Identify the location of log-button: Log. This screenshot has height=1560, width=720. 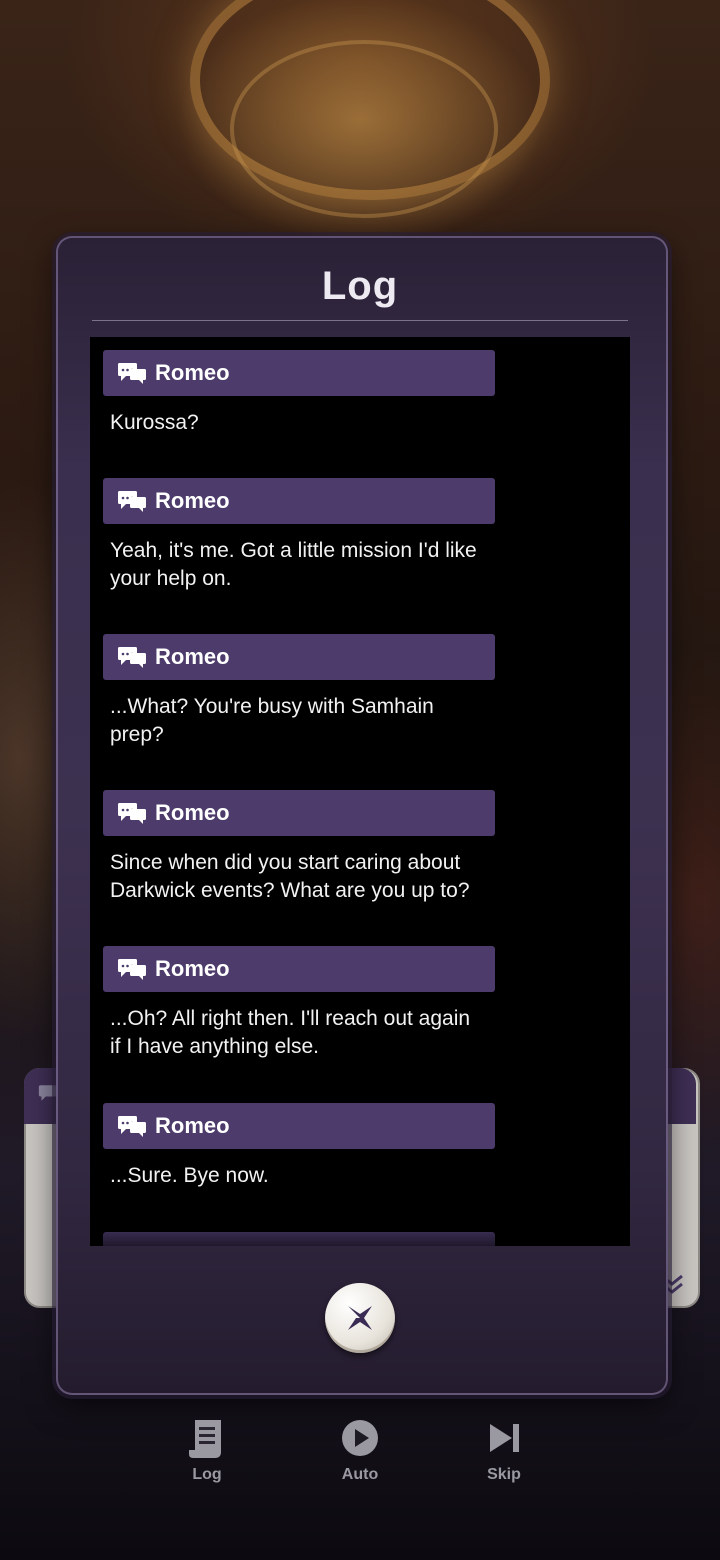
(207, 1450).